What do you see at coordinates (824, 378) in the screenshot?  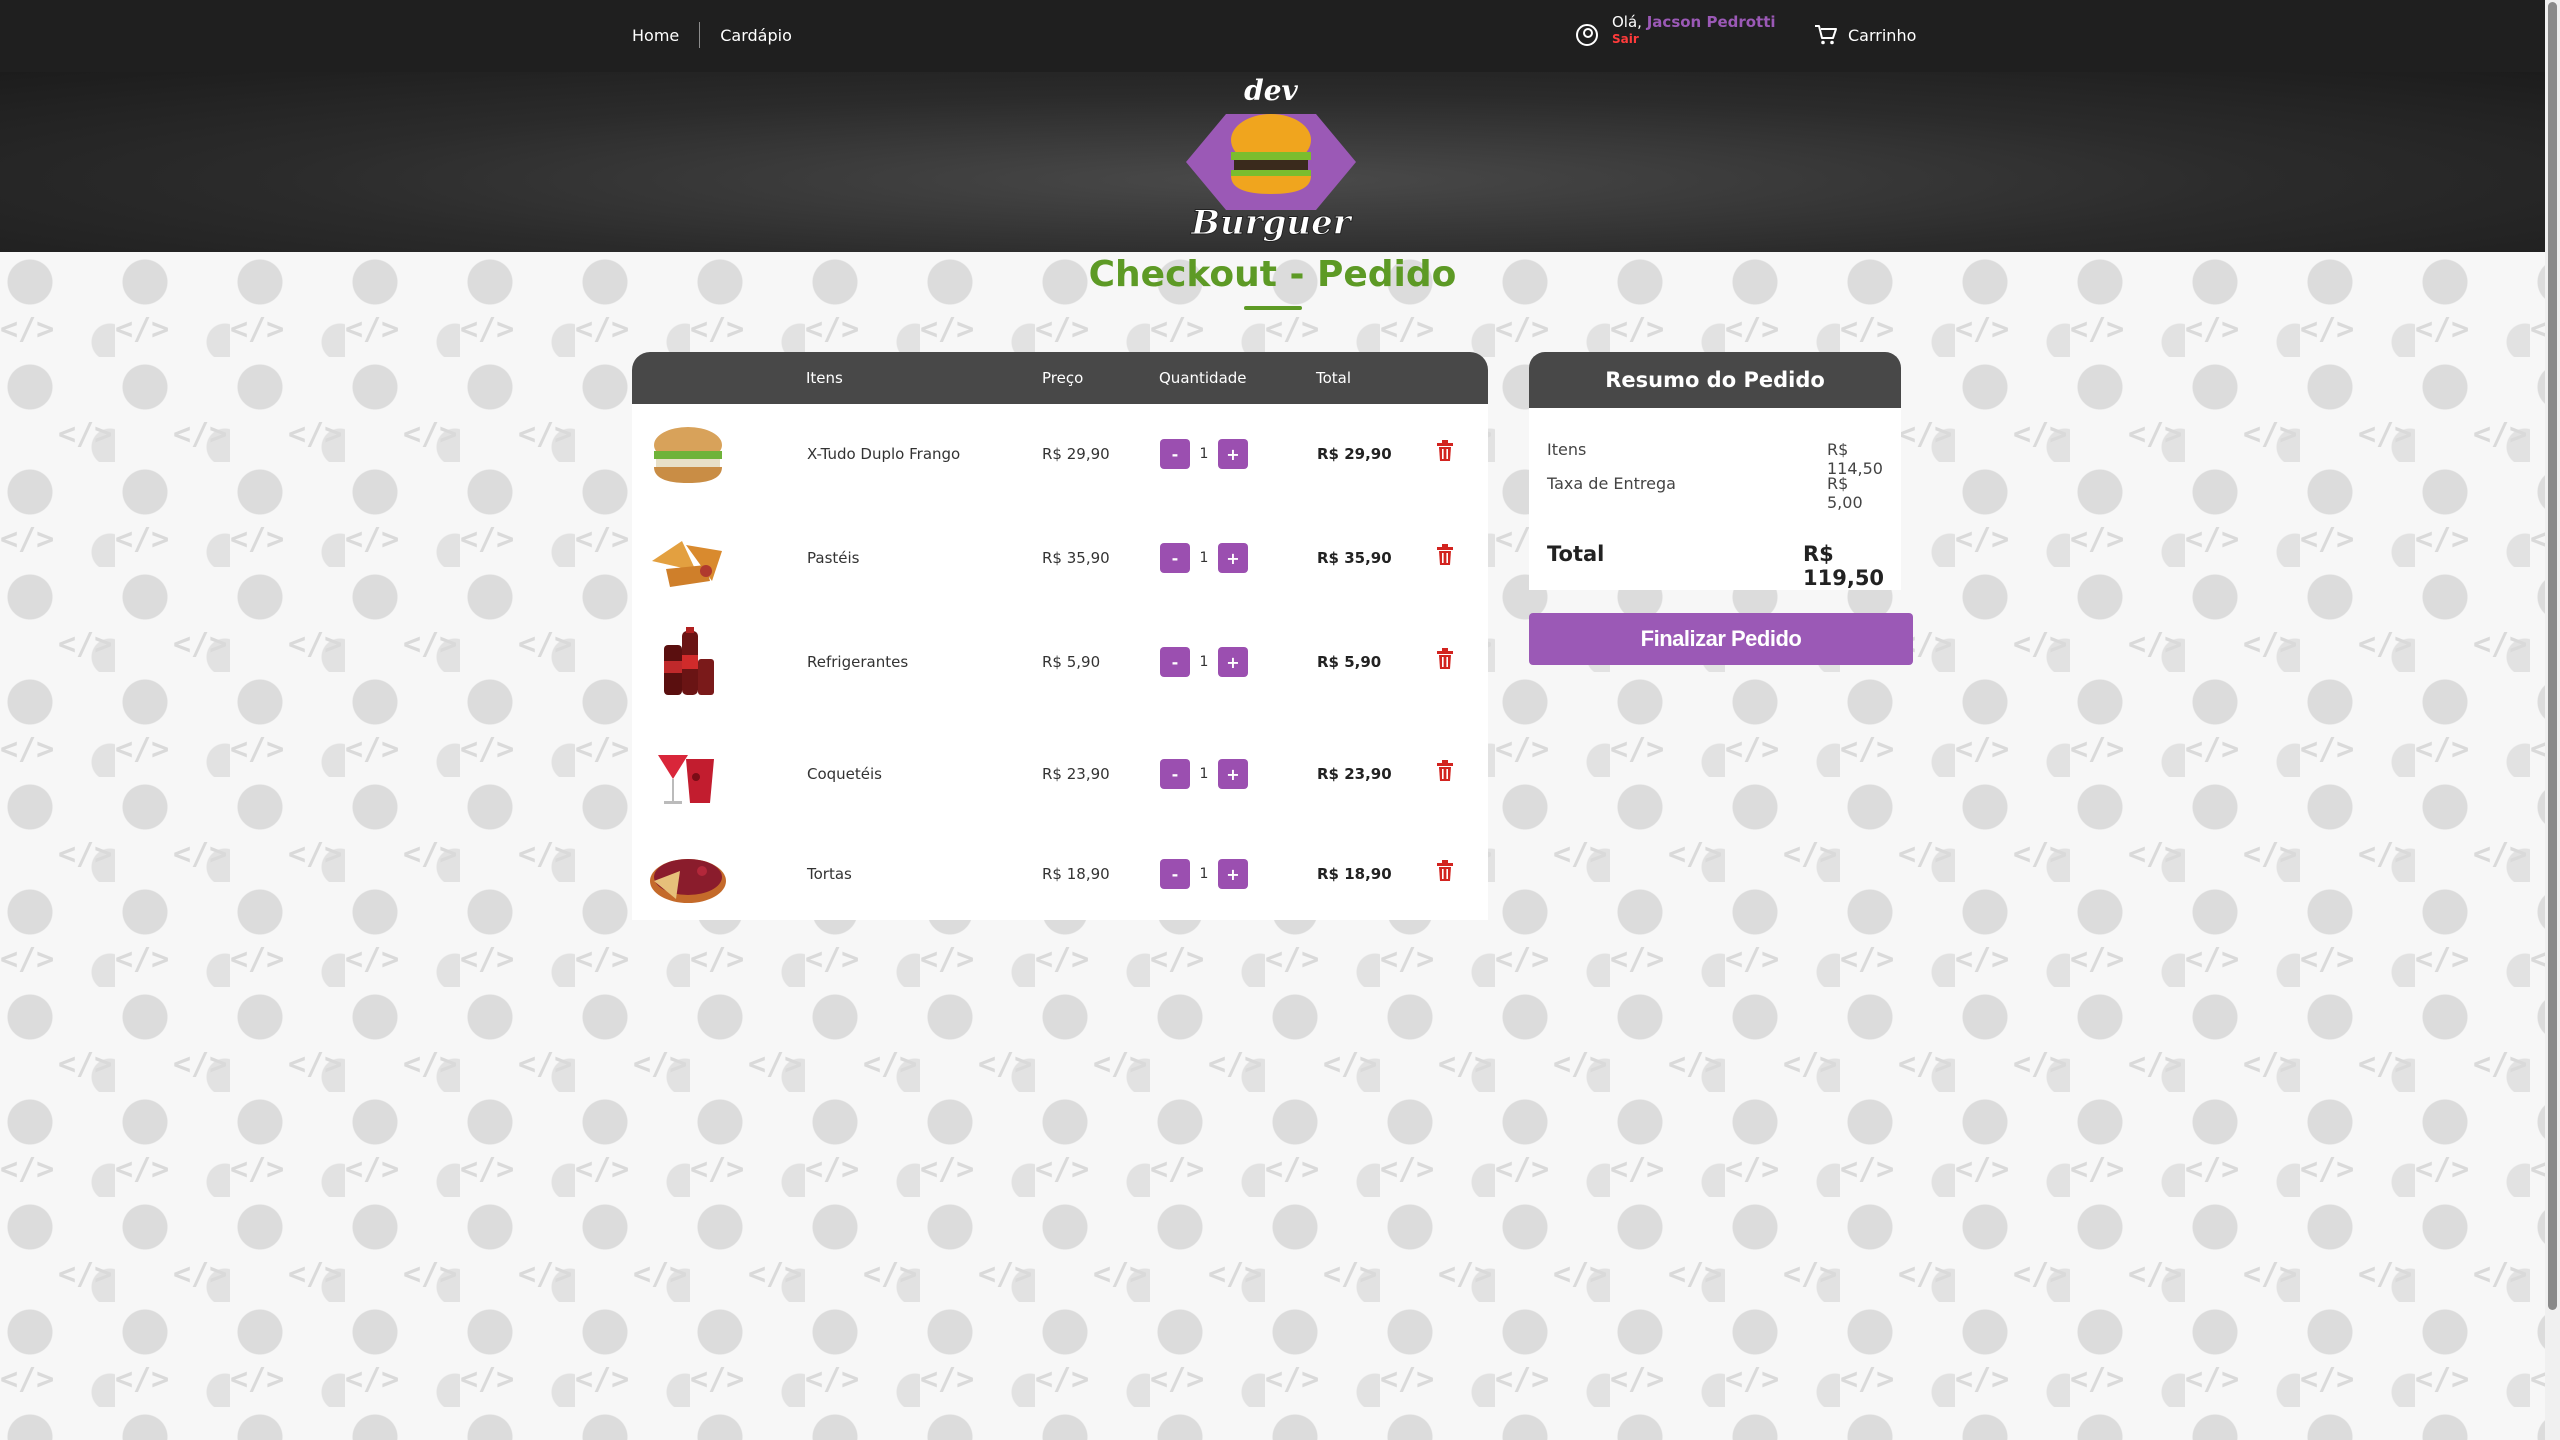 I see `header-items: Itens` at bounding box center [824, 378].